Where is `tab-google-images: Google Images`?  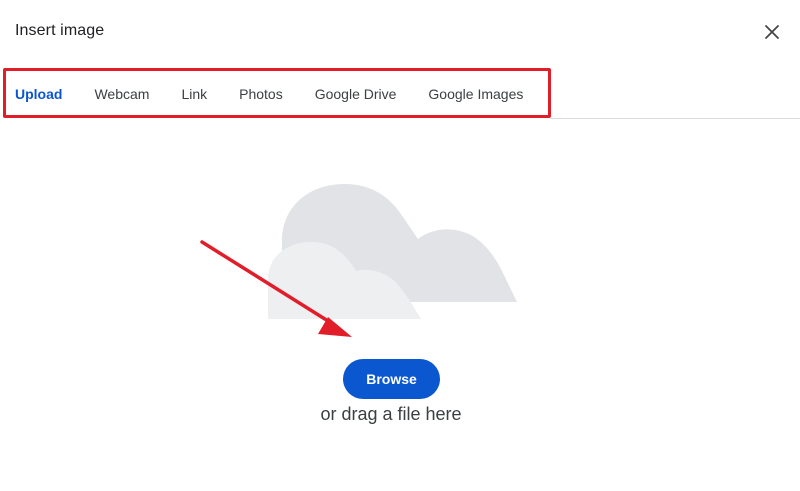 tab-google-images: Google Images is located at coordinates (475, 94).